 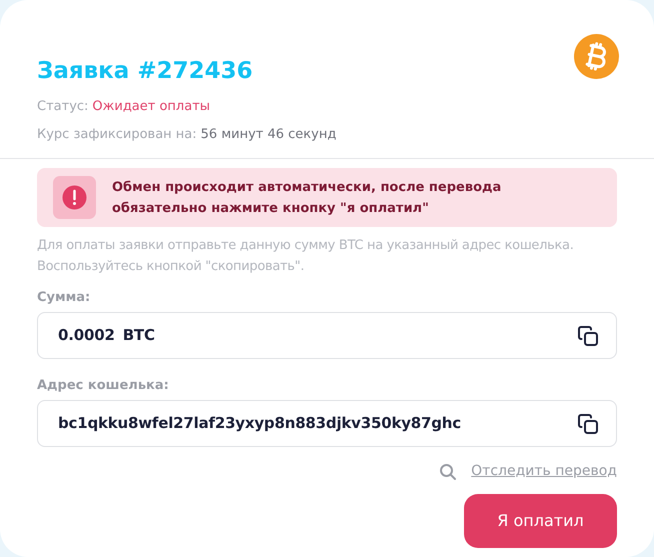 What do you see at coordinates (306, 256) in the screenshot?
I see `instructions-text: Для оплаты заявки отправьте данную сумму BTC на указанный адрес кошелька. Воспользуйтесь кнопкой "скопировать".` at bounding box center [306, 256].